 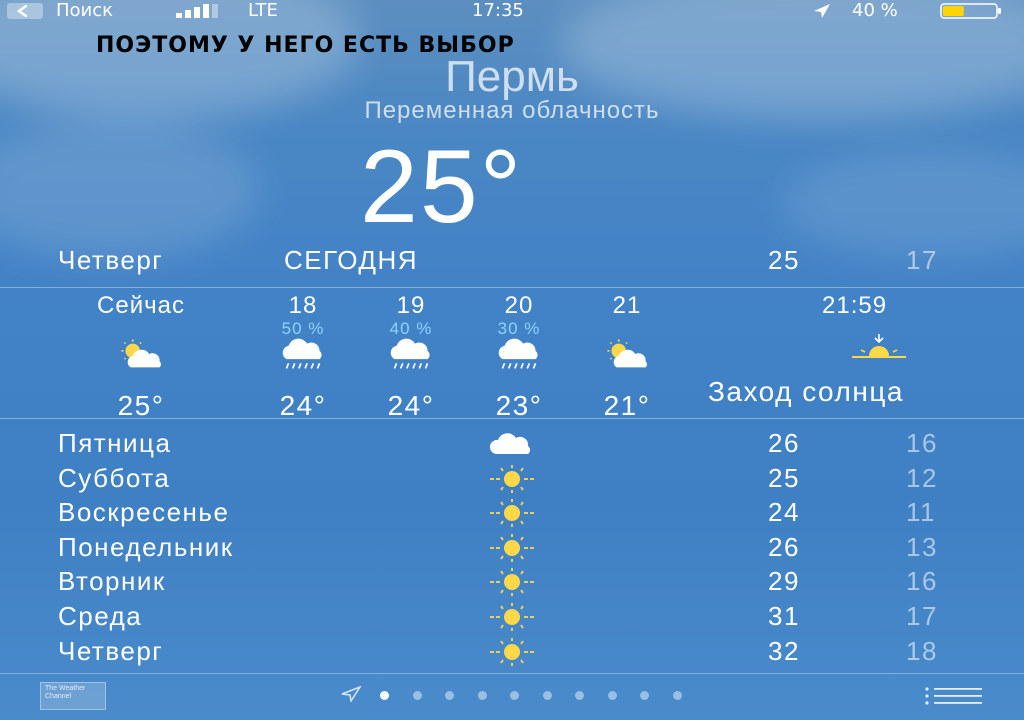 I want to click on daily-row: Воскресенье 24 11, so click(x=512, y=514).